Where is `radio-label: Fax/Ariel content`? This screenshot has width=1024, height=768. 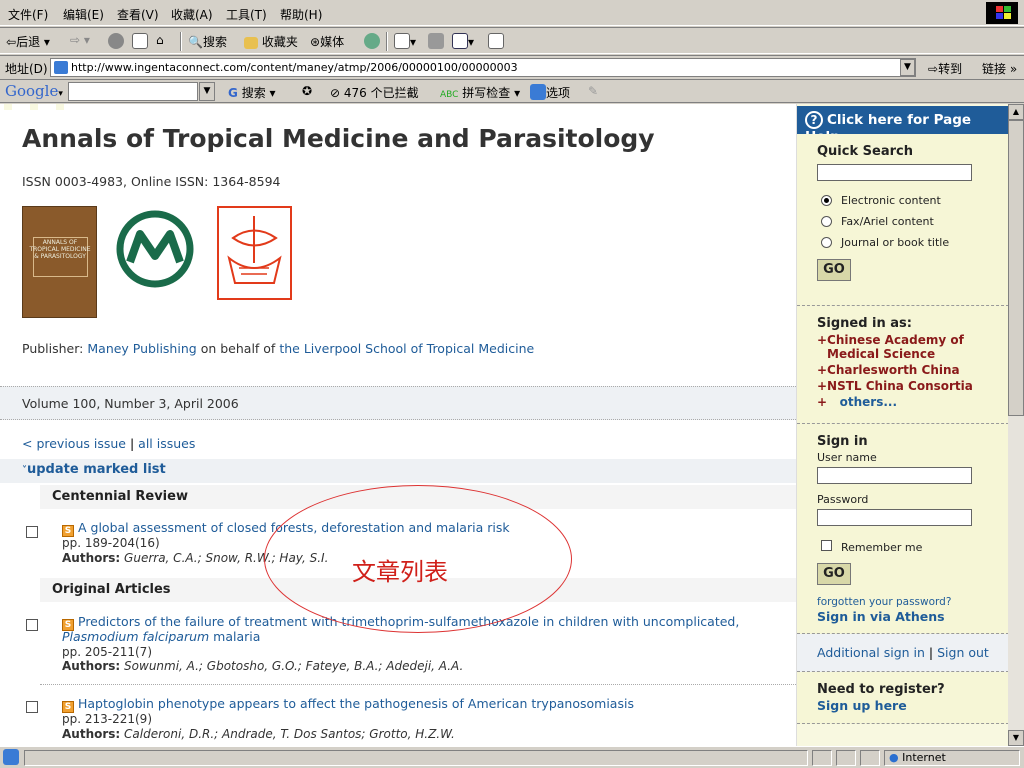 radio-label: Fax/Ariel content is located at coordinates (887, 221).